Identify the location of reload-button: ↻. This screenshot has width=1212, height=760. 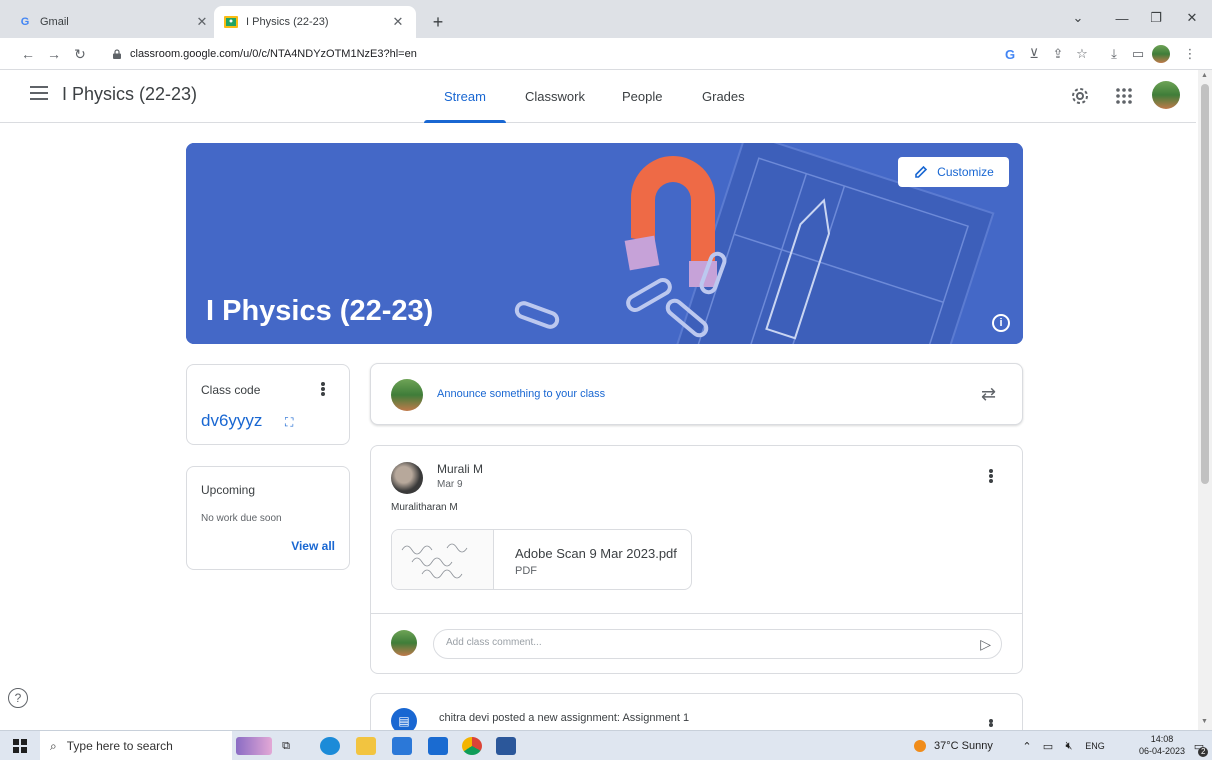
(80, 54).